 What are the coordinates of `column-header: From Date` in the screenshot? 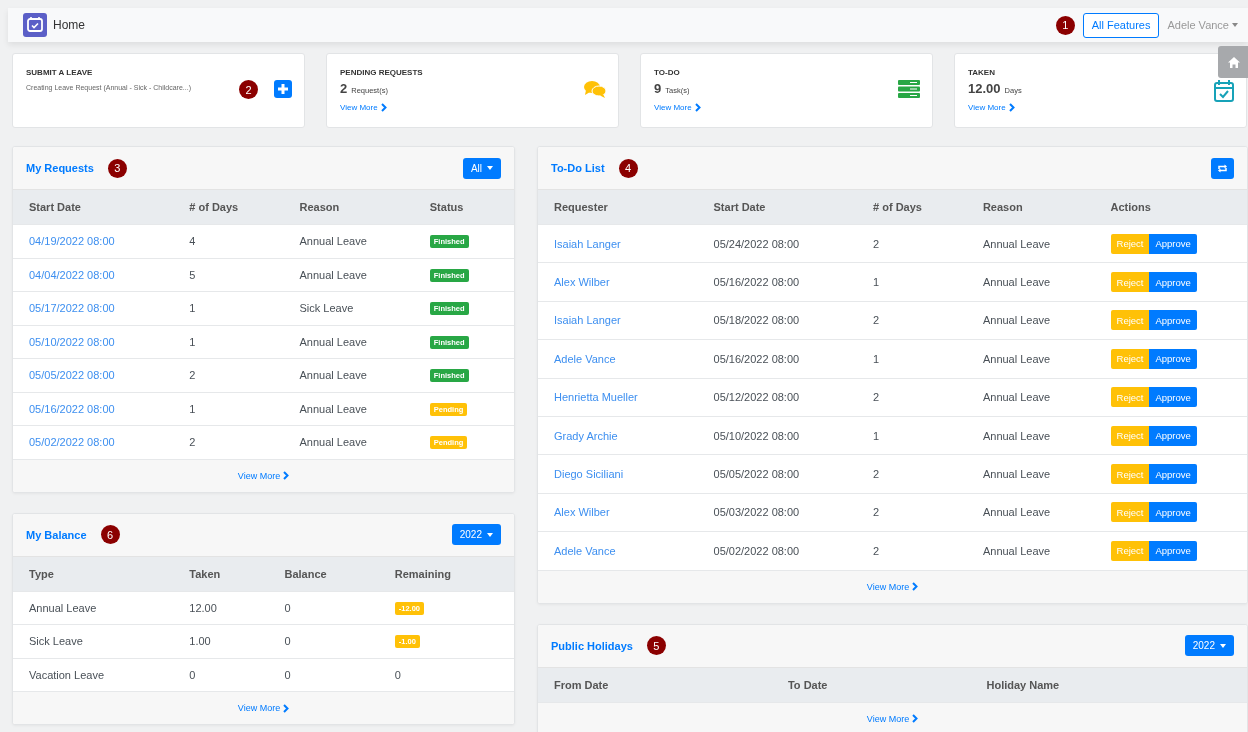 It's located at (655, 684).